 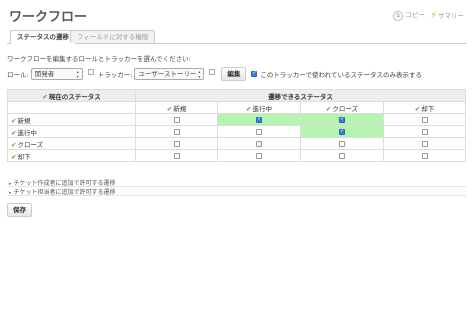 I want to click on column-header-new: ✔新規, so click(x=176, y=107).